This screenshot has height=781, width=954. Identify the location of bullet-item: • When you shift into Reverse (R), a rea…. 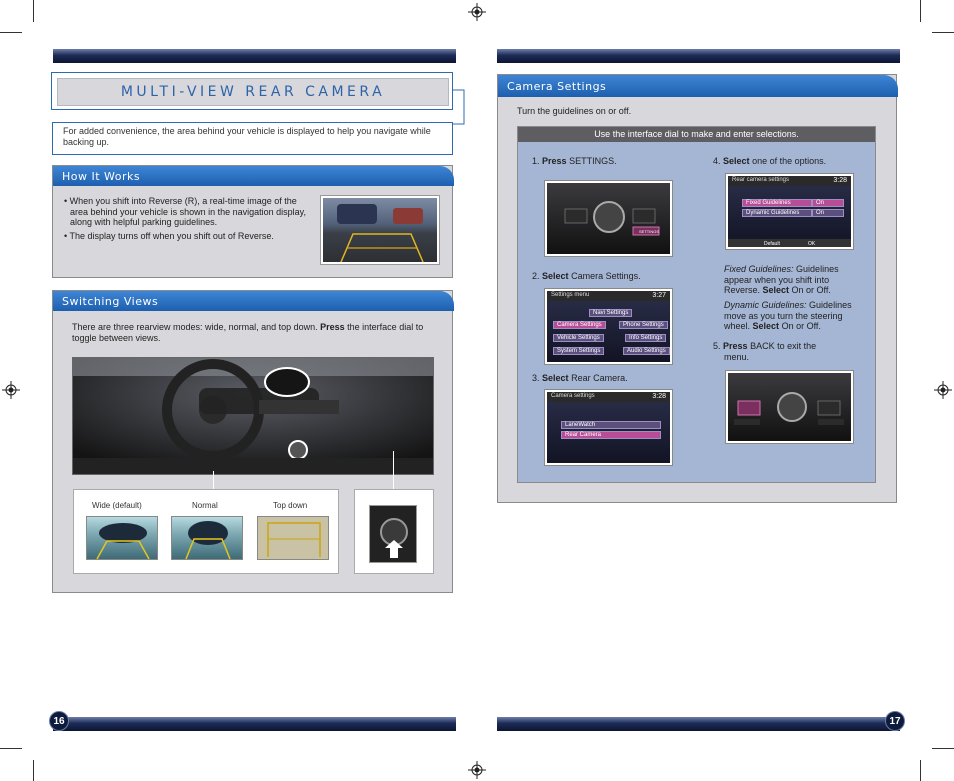
(185, 211).